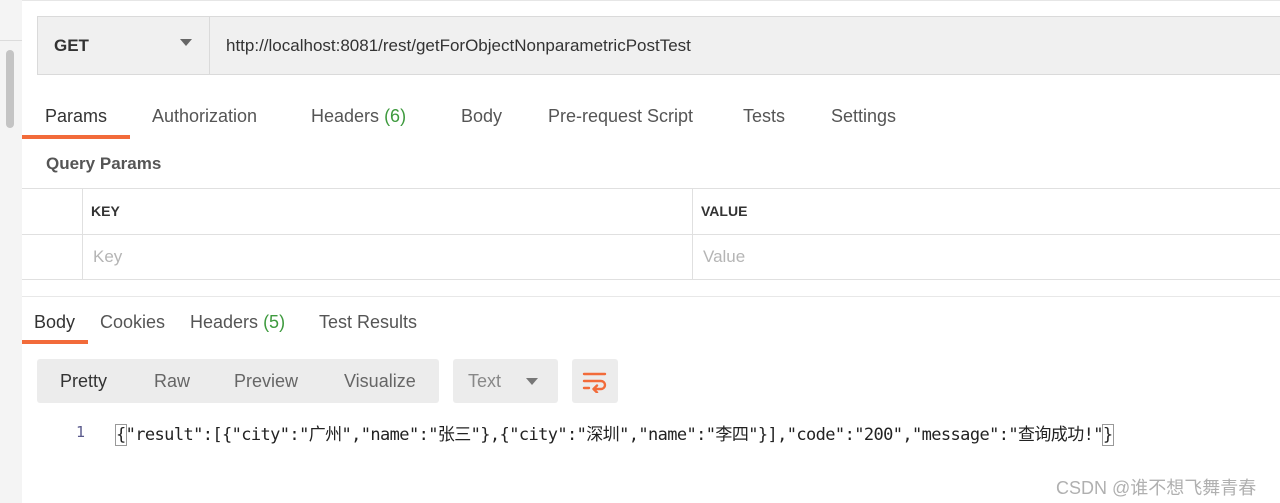 This screenshot has width=1280, height=503. Describe the element at coordinates (764, 116) in the screenshot. I see `tab-tests: Tests` at that location.